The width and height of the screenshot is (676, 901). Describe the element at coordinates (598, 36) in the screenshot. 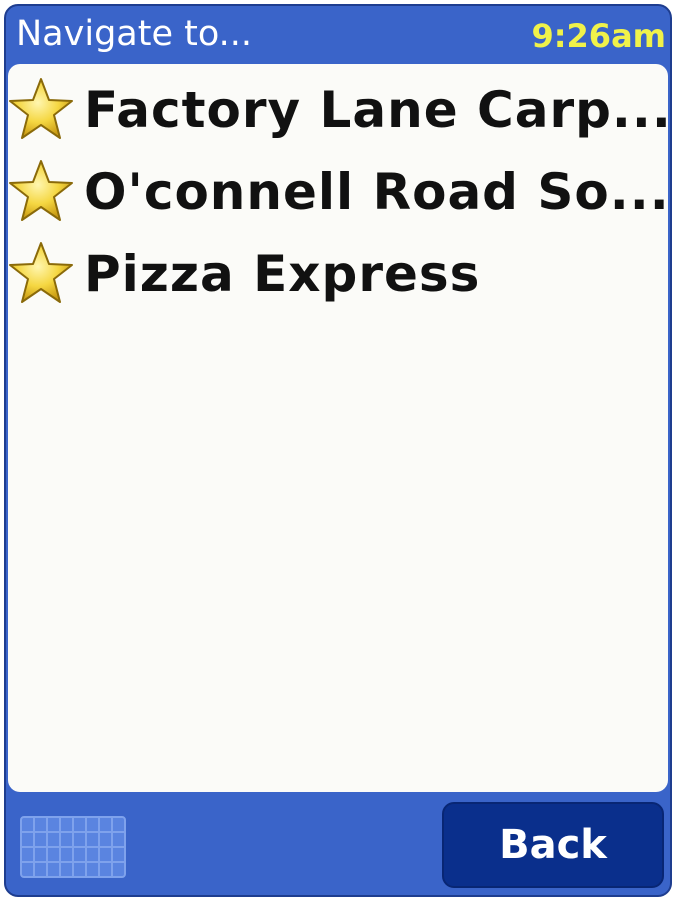

I see `clock-time: 9:26am` at that location.